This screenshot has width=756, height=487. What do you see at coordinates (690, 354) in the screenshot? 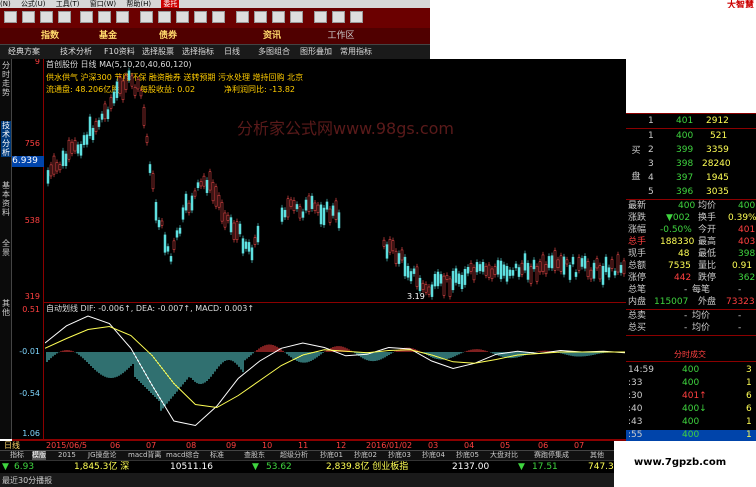
I see `trade-header: 分时成交` at bounding box center [690, 354].